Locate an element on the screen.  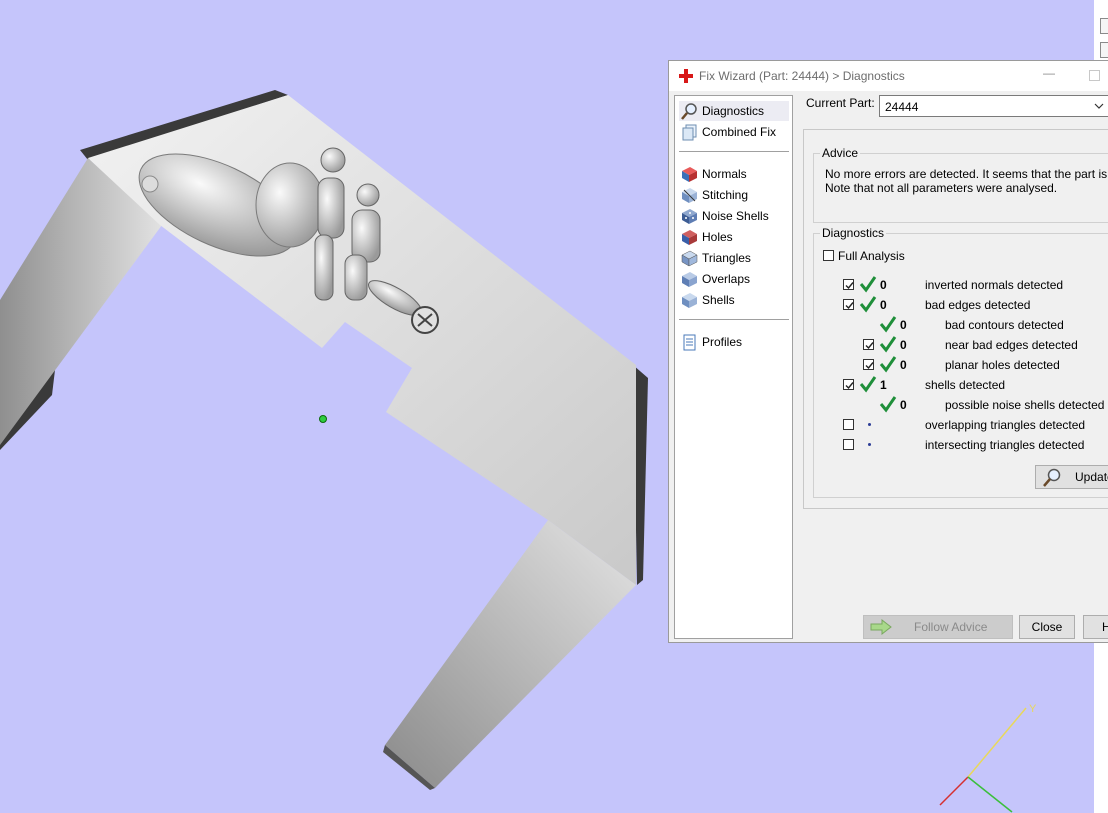
red-cross-icon is located at coordinates (686, 76).